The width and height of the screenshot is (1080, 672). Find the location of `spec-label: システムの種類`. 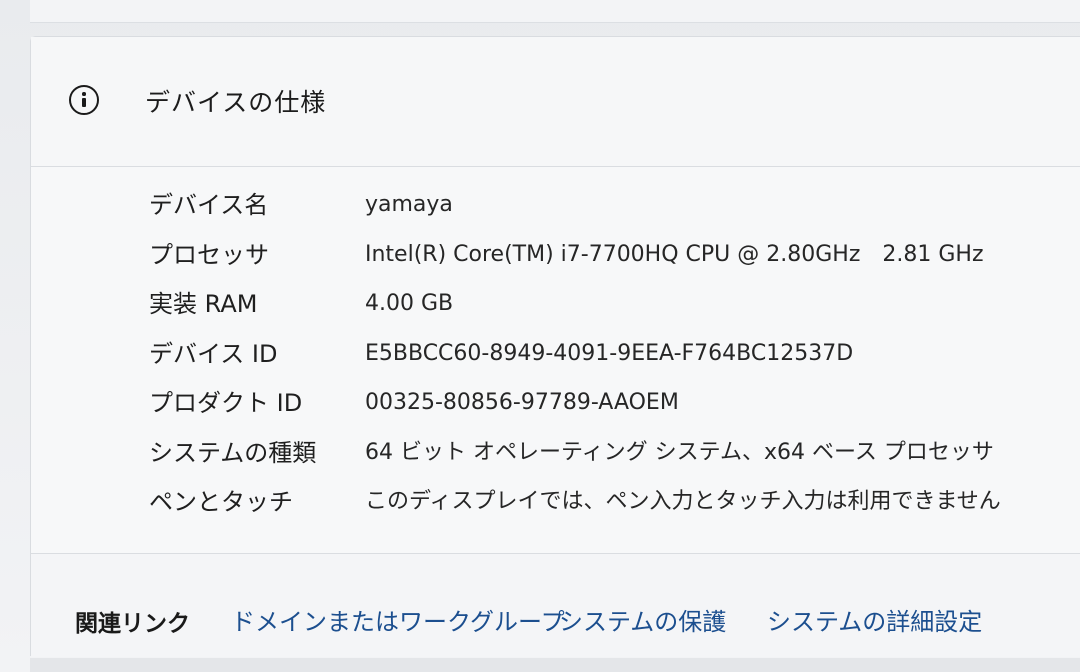

spec-label: システムの種類 is located at coordinates (233, 452).